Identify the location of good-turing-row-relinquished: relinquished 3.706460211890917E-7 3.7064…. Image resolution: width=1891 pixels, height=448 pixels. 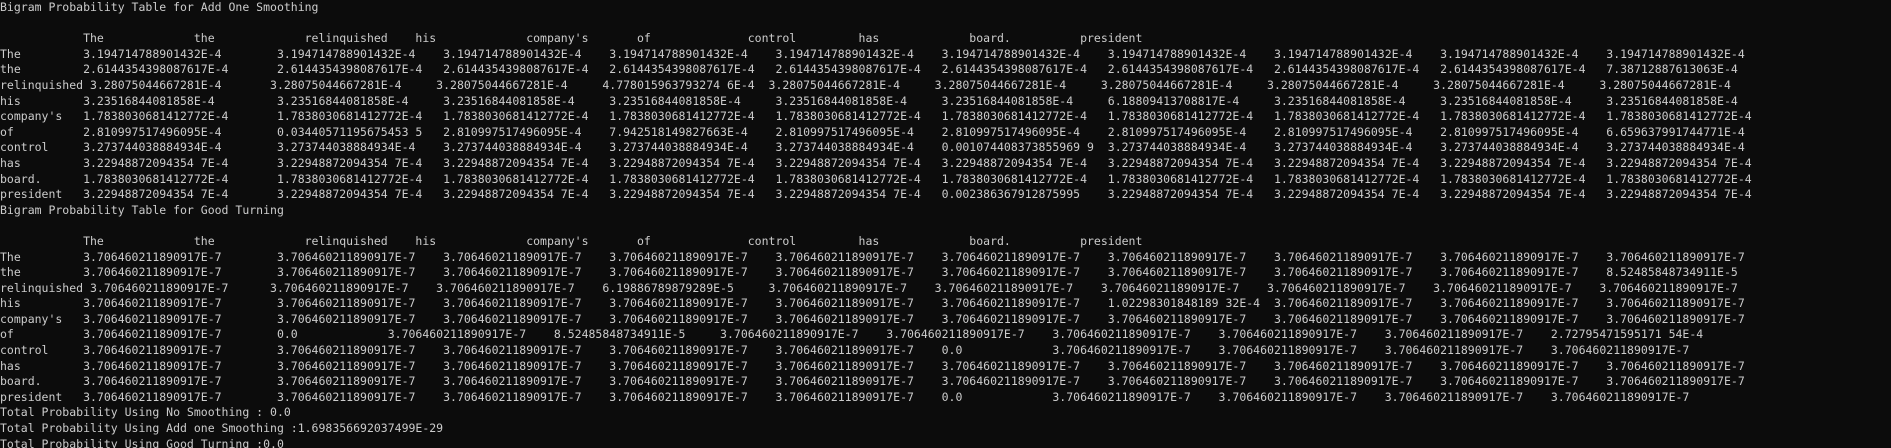
(869, 287).